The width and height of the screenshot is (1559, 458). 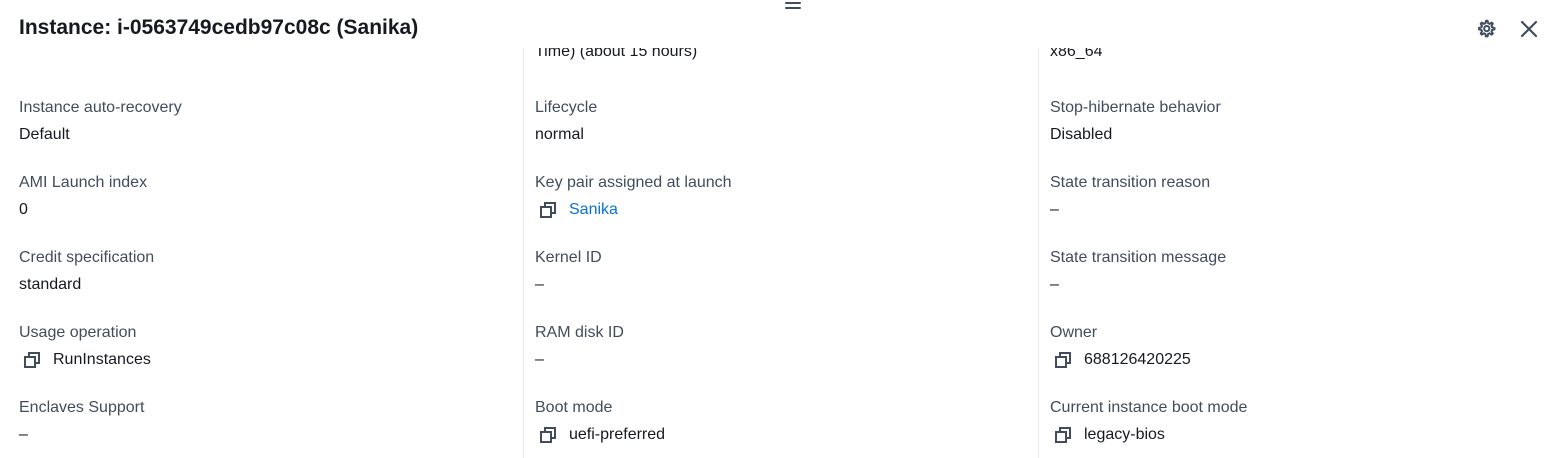 I want to click on gear-icon, so click(x=1487, y=28).